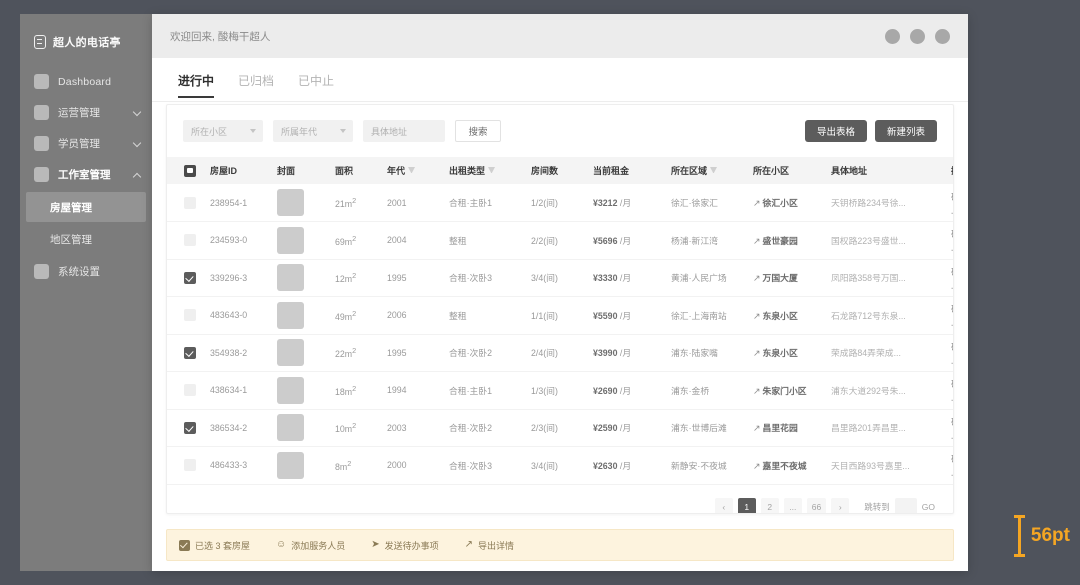 The height and width of the screenshot is (585, 1080). Describe the element at coordinates (792, 203) in the screenshot. I see `cell-community: ↗ 徐汇小区` at that location.